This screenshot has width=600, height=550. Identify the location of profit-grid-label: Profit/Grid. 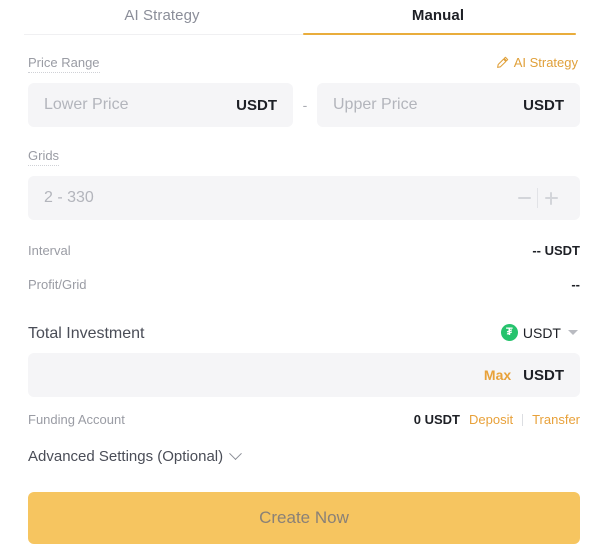
(57, 284).